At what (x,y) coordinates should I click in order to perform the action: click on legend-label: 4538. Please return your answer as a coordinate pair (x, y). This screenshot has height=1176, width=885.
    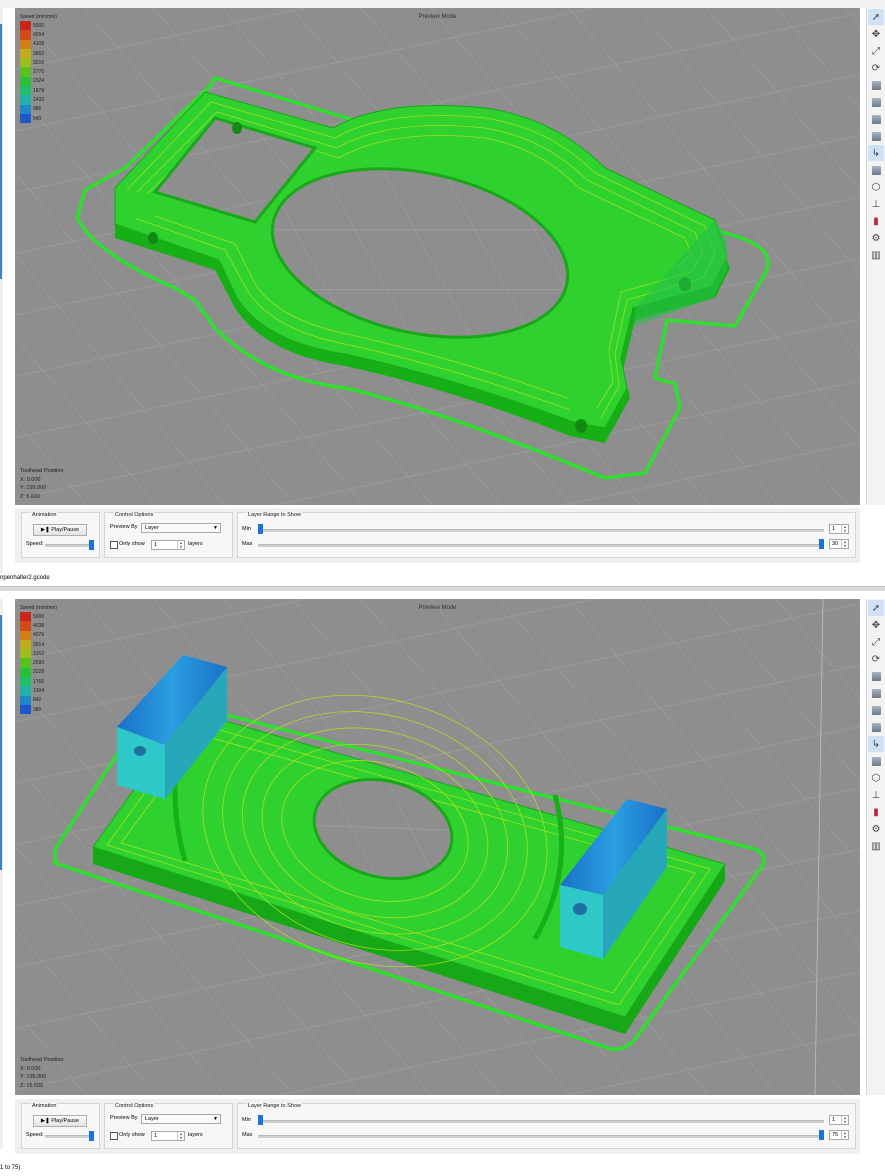
    Looking at the image, I should click on (39, 625).